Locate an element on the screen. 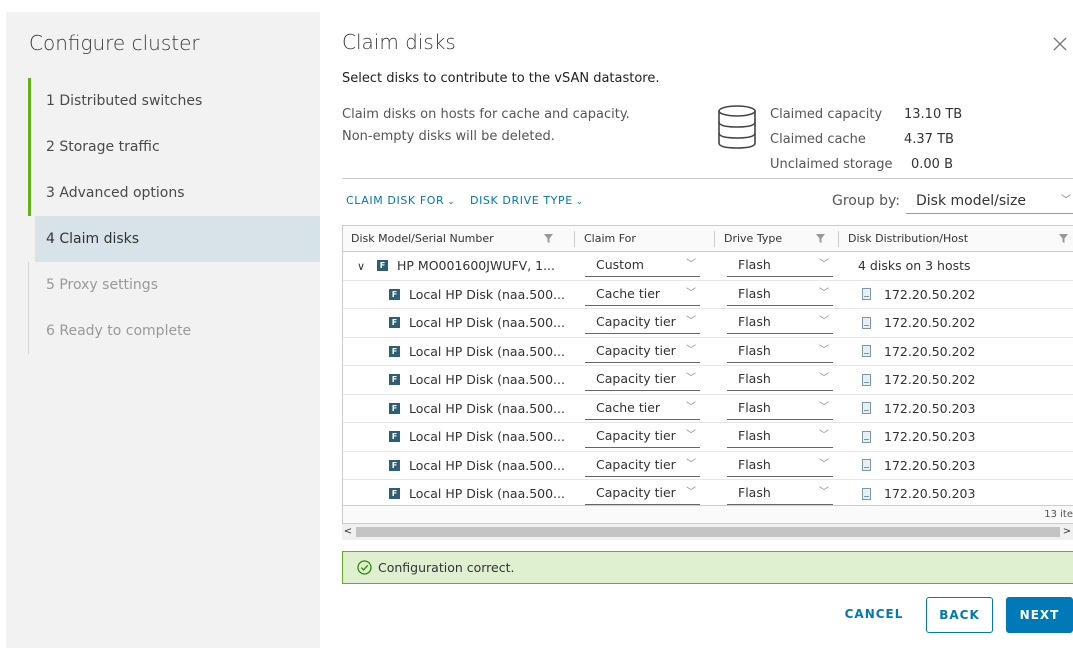 The height and width of the screenshot is (648, 1073). step-storage-traffic: 2 Storage traffic is located at coordinates (174, 147).